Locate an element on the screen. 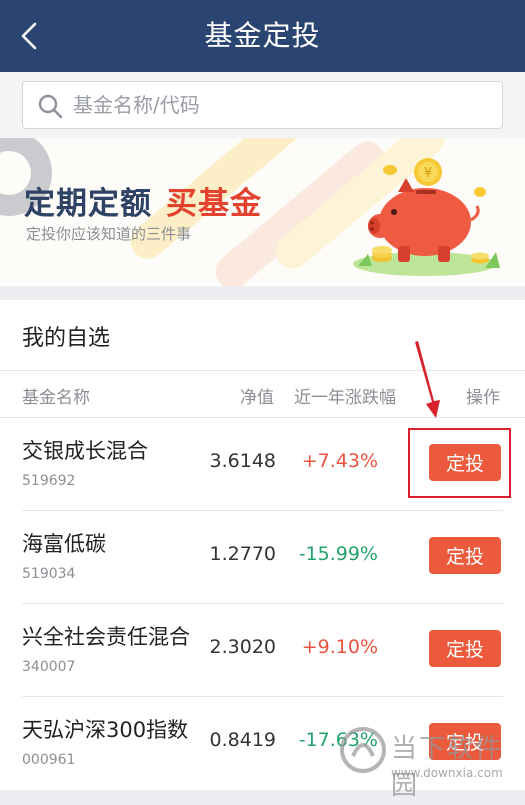 The image size is (525, 805). app-header: 基金定投 is located at coordinates (262, 36).